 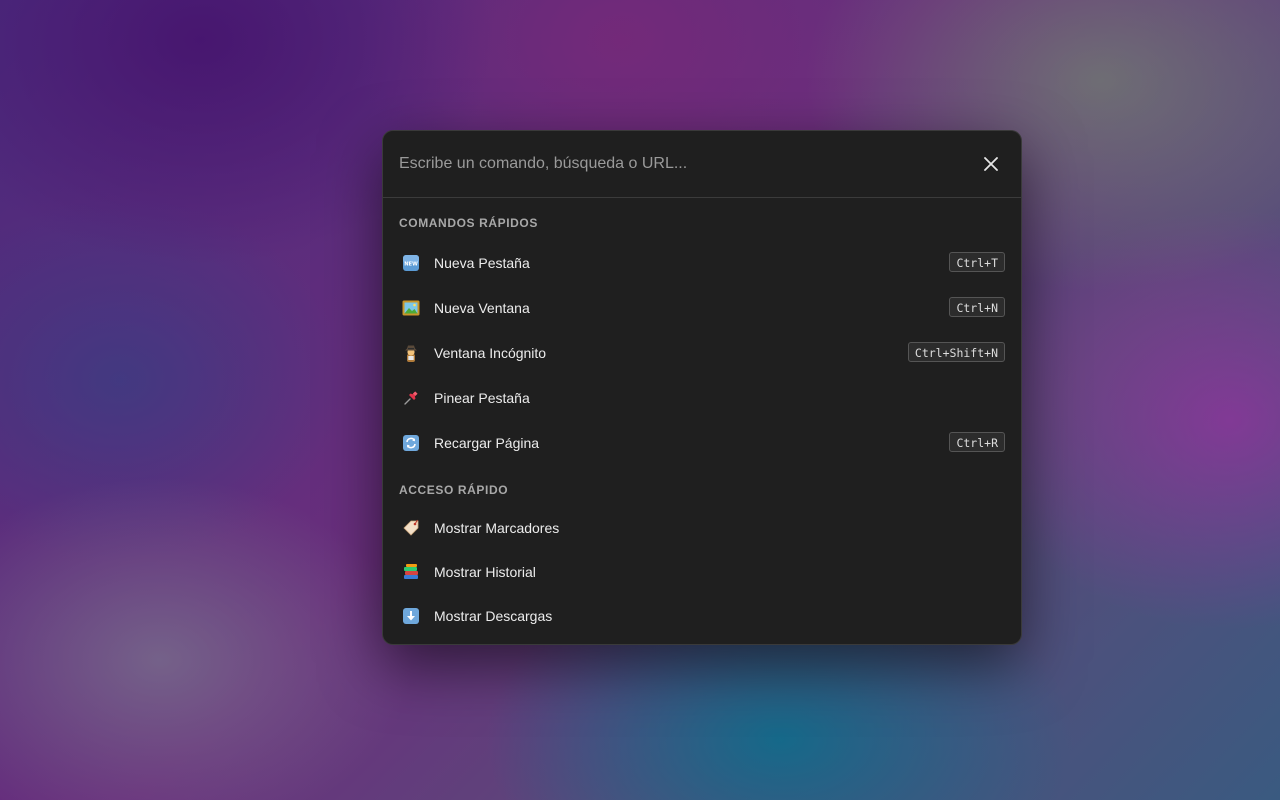 What do you see at coordinates (702, 616) in the screenshot?
I see `command-item-show-downloads: Mostrar Descargas` at bounding box center [702, 616].